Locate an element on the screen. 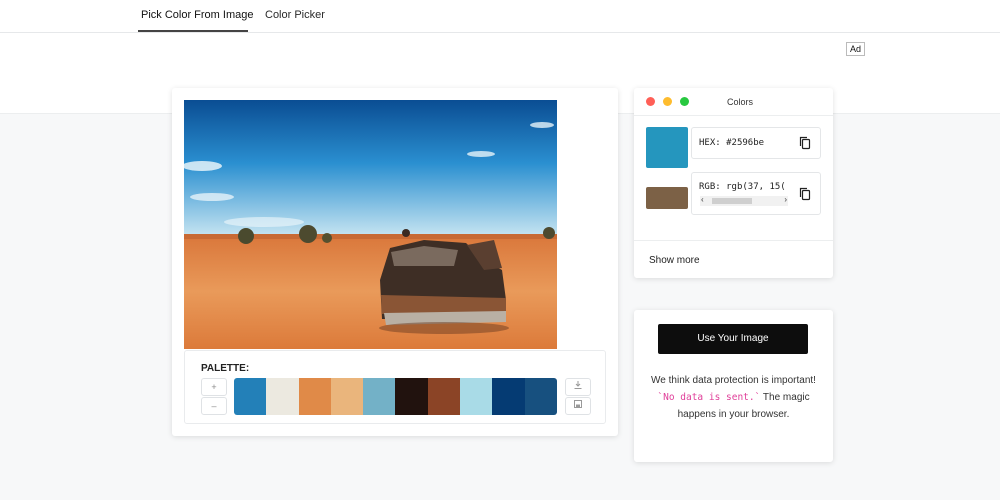 This screenshot has width=1000, height=500. scroll-right-icon: › is located at coordinates (785, 199).